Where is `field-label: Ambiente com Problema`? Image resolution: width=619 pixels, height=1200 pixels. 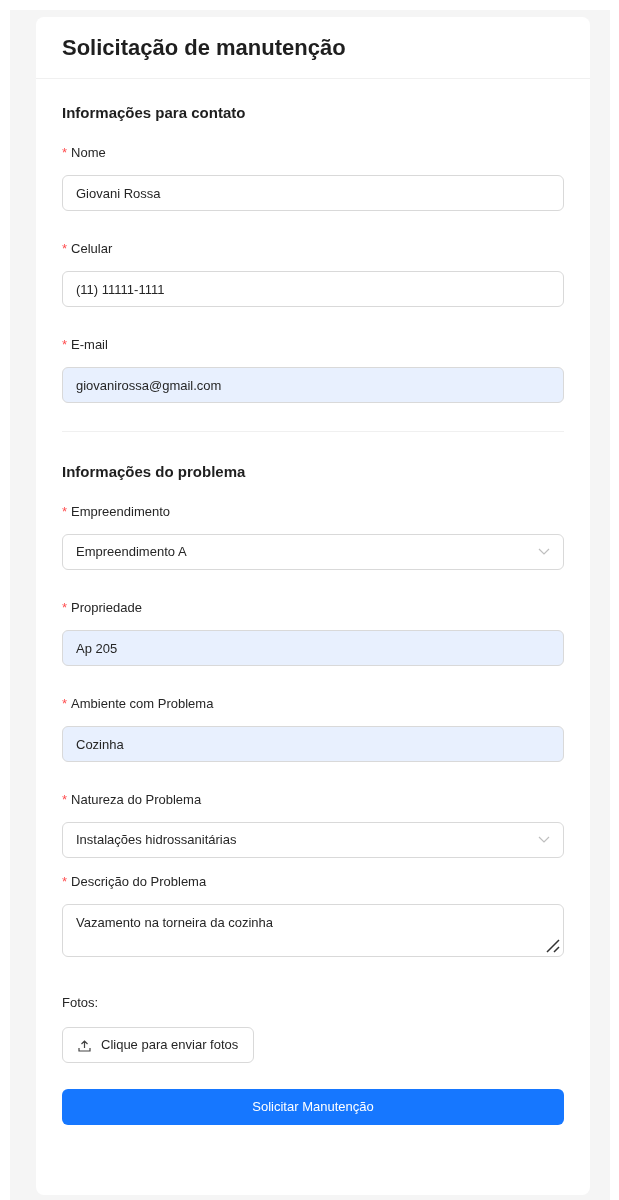 field-label: Ambiente com Problema is located at coordinates (142, 704).